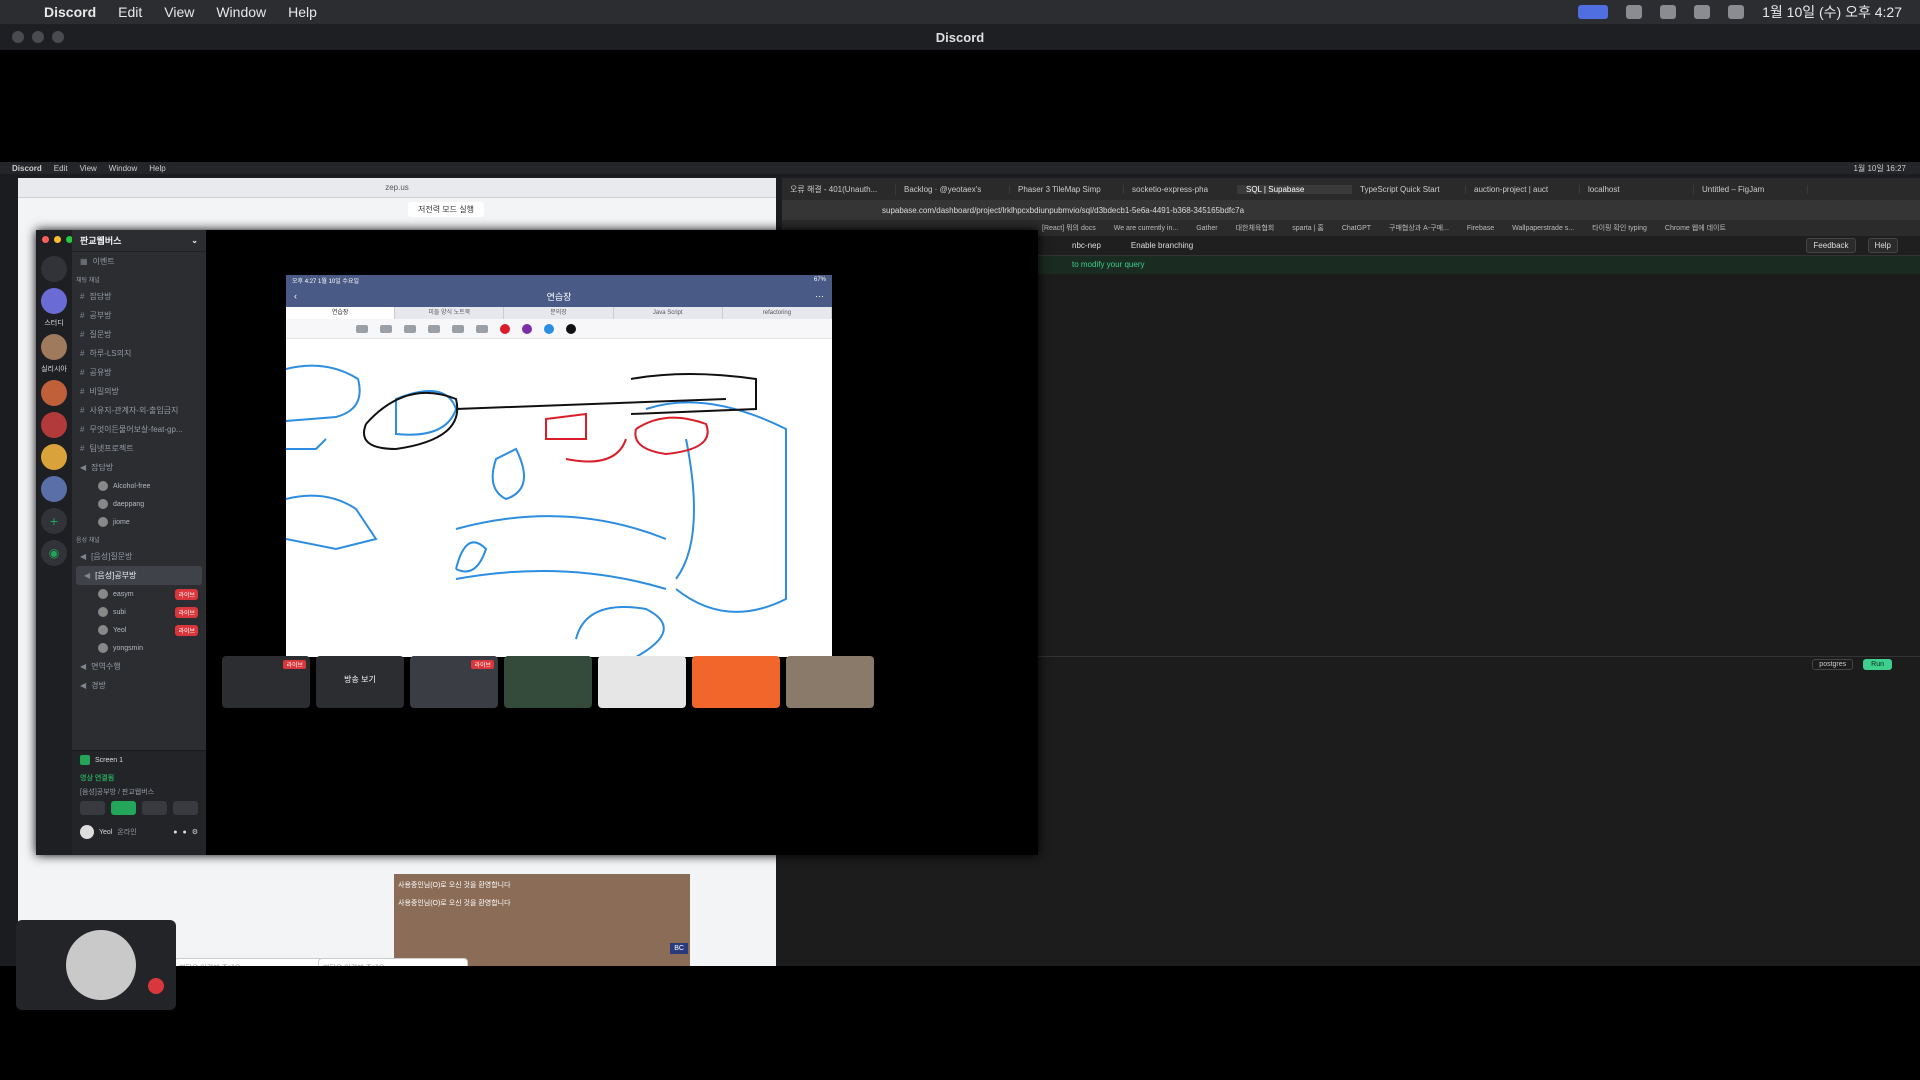 The image size is (1920, 1080). I want to click on voice-user-name: Yeol, so click(120, 630).